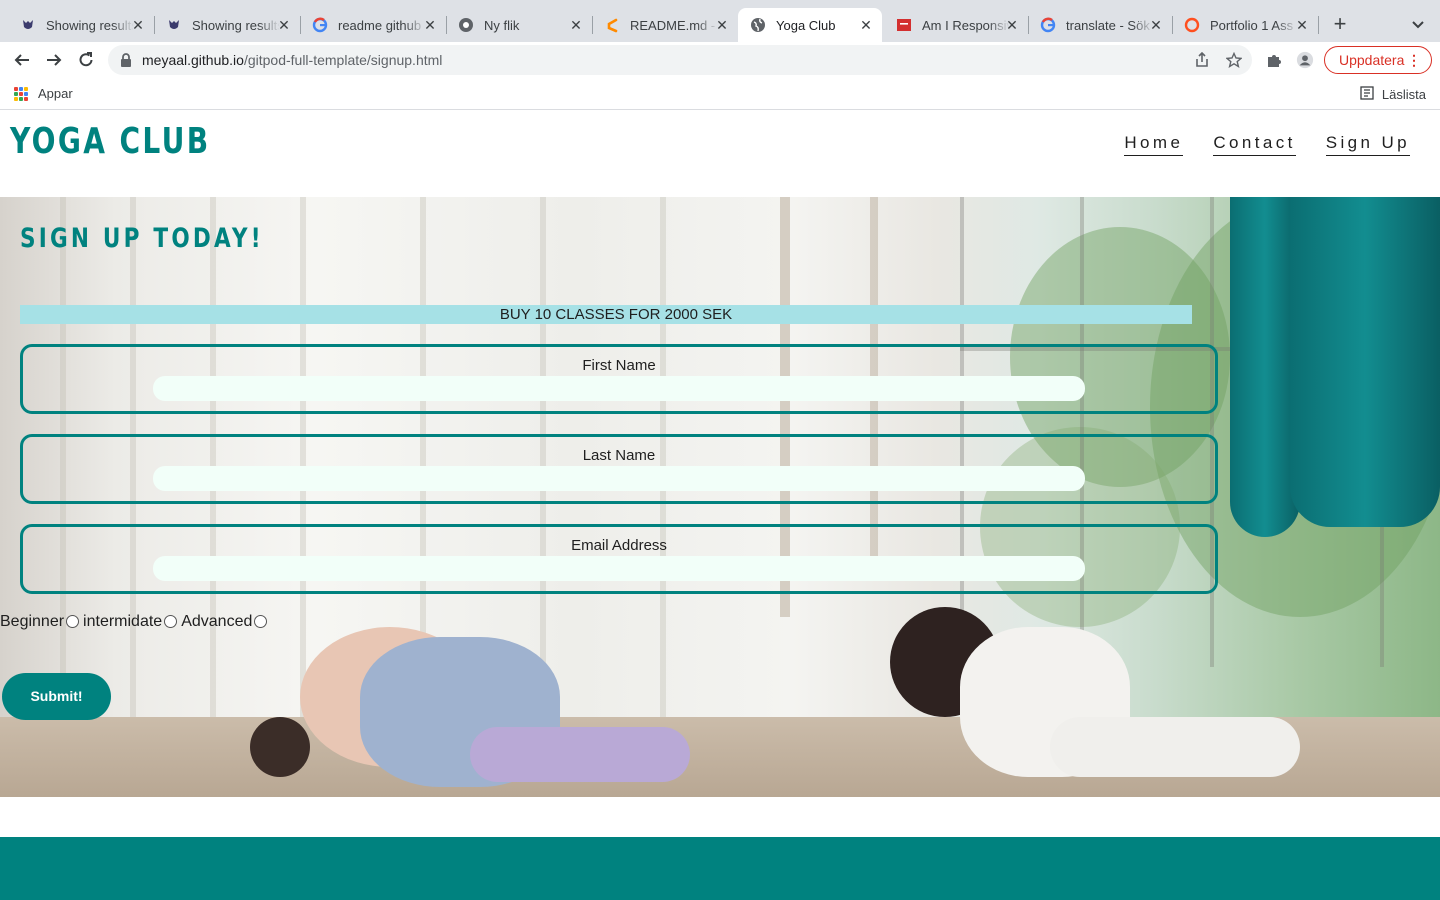 The height and width of the screenshot is (900, 1440). What do you see at coordinates (21, 93) in the screenshot?
I see `apps-grid-icon` at bounding box center [21, 93].